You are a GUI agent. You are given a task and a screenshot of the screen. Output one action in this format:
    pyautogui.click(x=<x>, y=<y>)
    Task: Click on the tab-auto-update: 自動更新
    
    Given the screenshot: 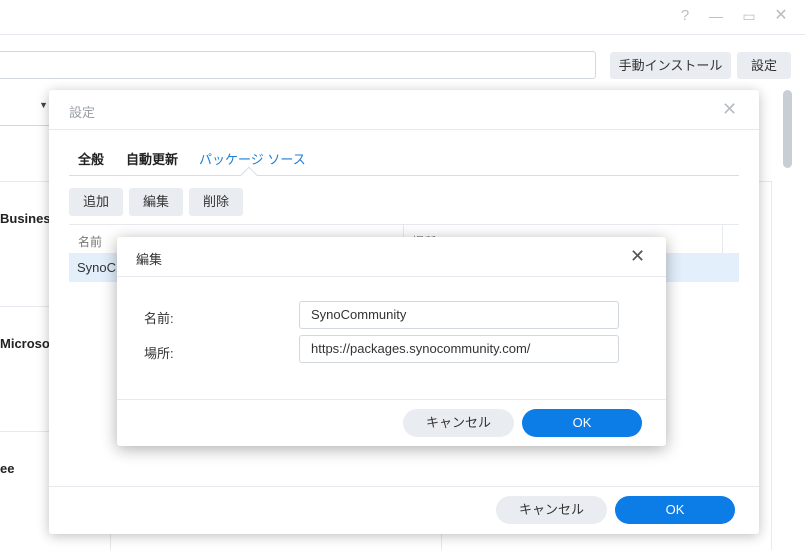 What is the action you would take?
    pyautogui.click(x=152, y=158)
    